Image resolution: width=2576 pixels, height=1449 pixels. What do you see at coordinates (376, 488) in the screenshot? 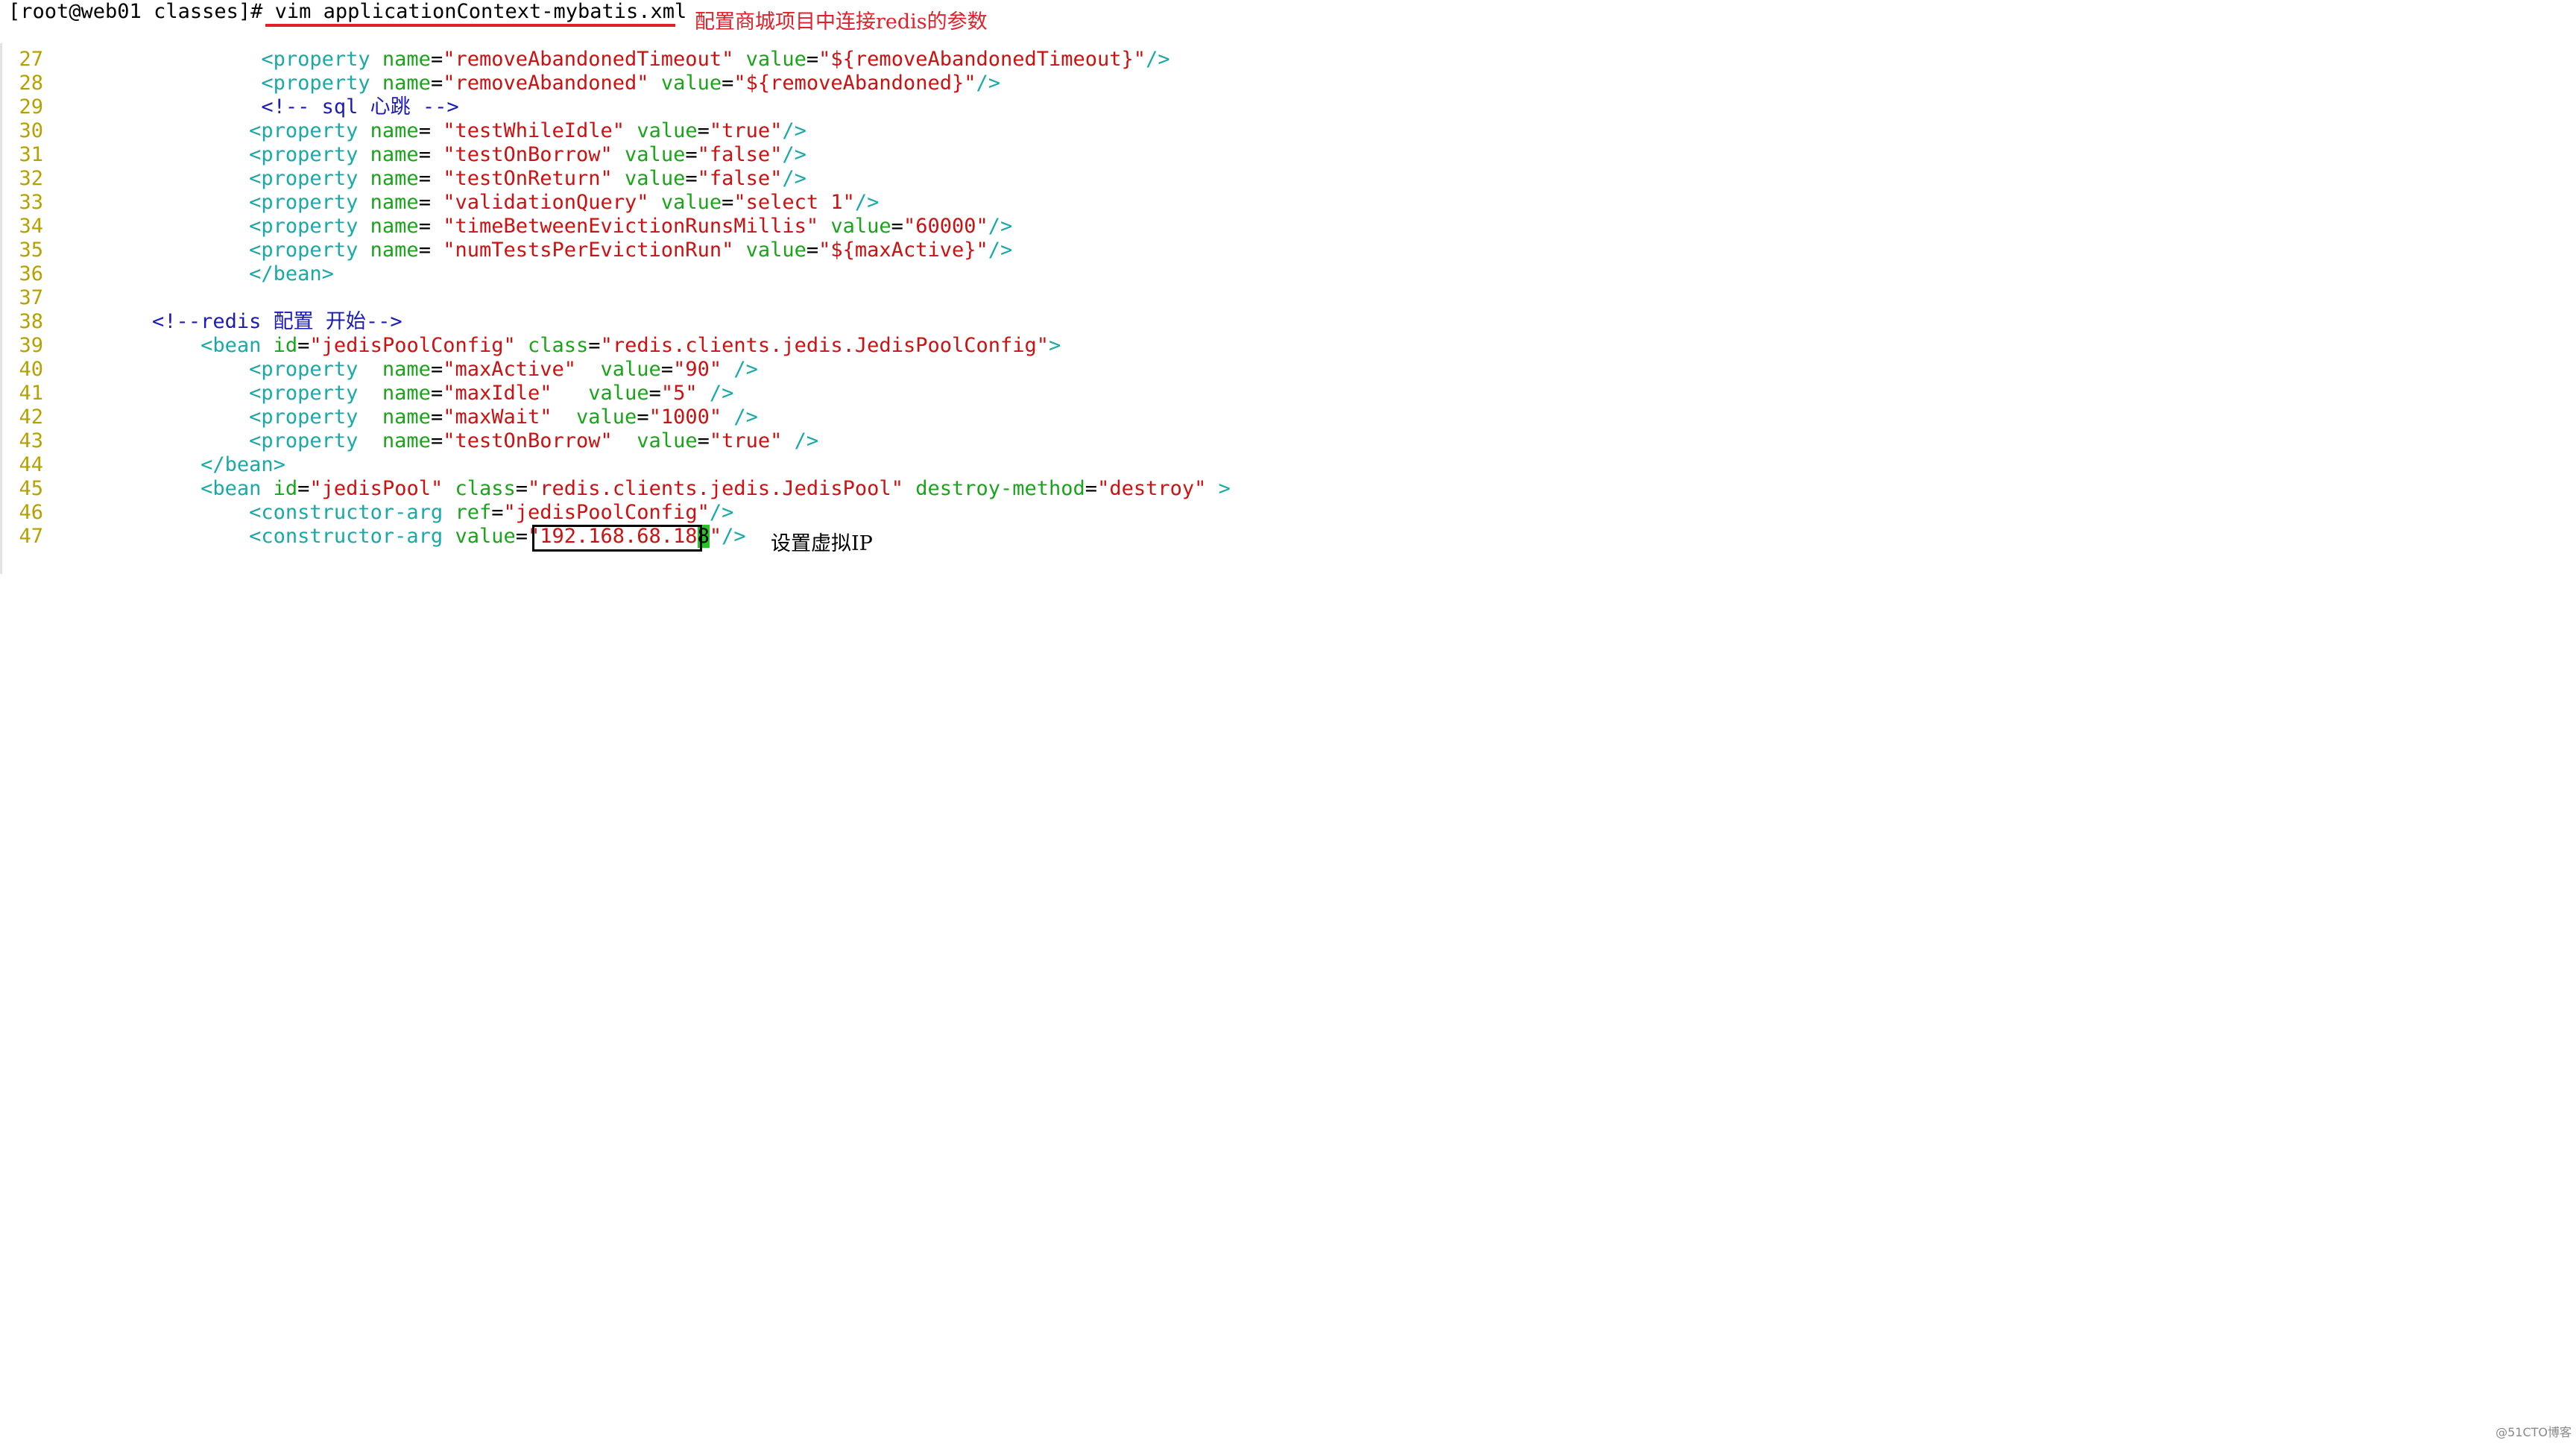
I see `code-token: "jedisPool"` at bounding box center [376, 488].